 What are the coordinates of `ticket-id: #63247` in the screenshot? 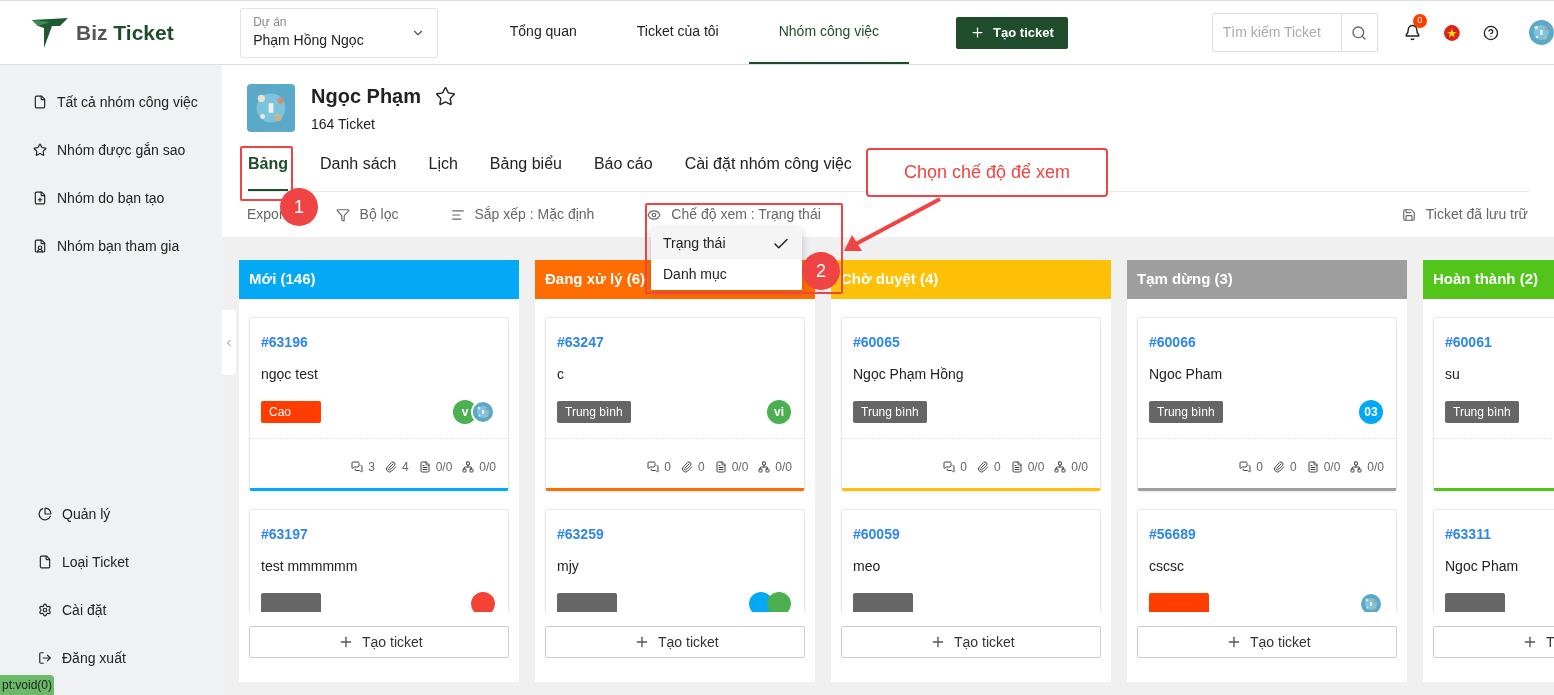 It's located at (675, 342).